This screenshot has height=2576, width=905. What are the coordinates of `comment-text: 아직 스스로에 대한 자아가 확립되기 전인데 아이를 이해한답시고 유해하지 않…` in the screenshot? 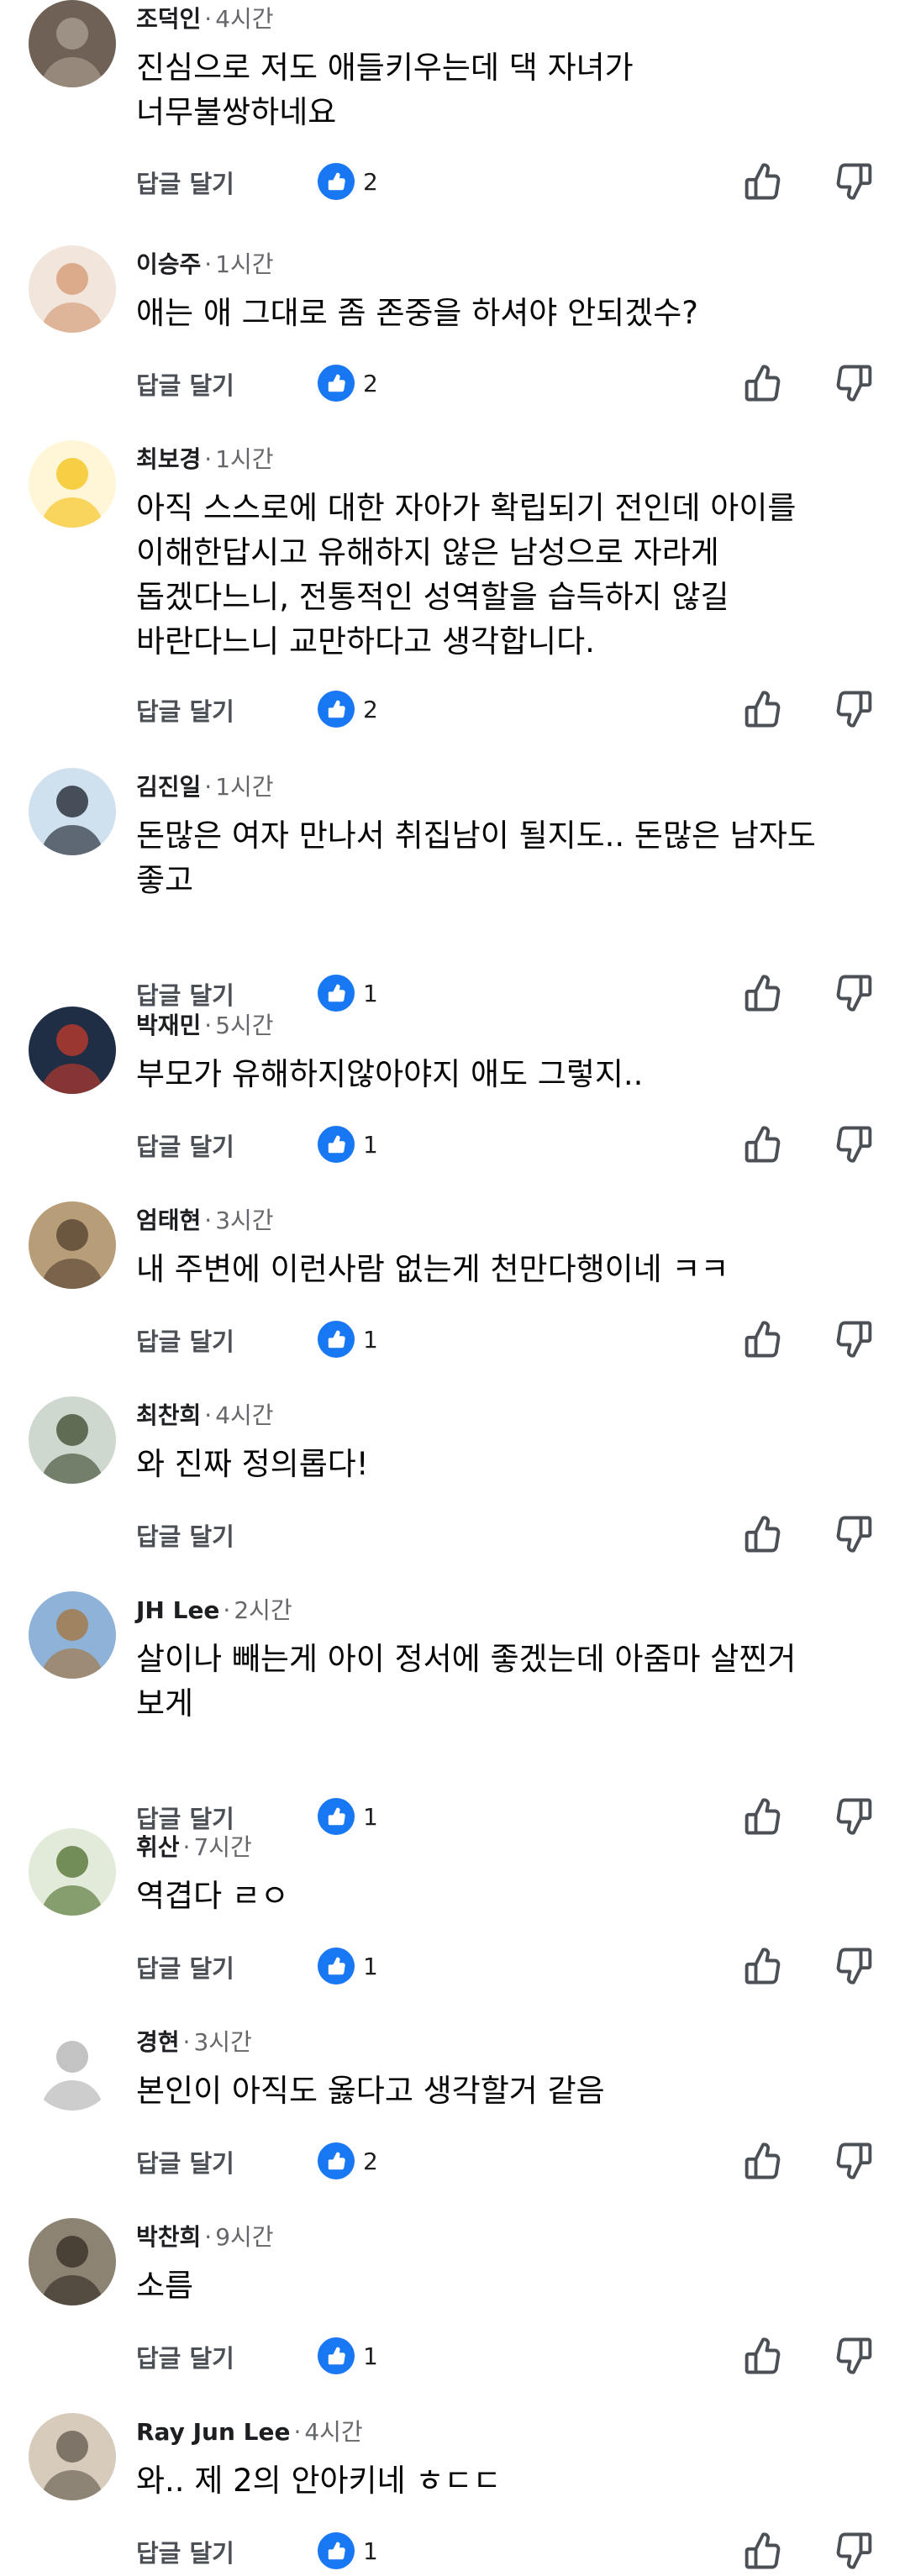 It's located at (506, 575).